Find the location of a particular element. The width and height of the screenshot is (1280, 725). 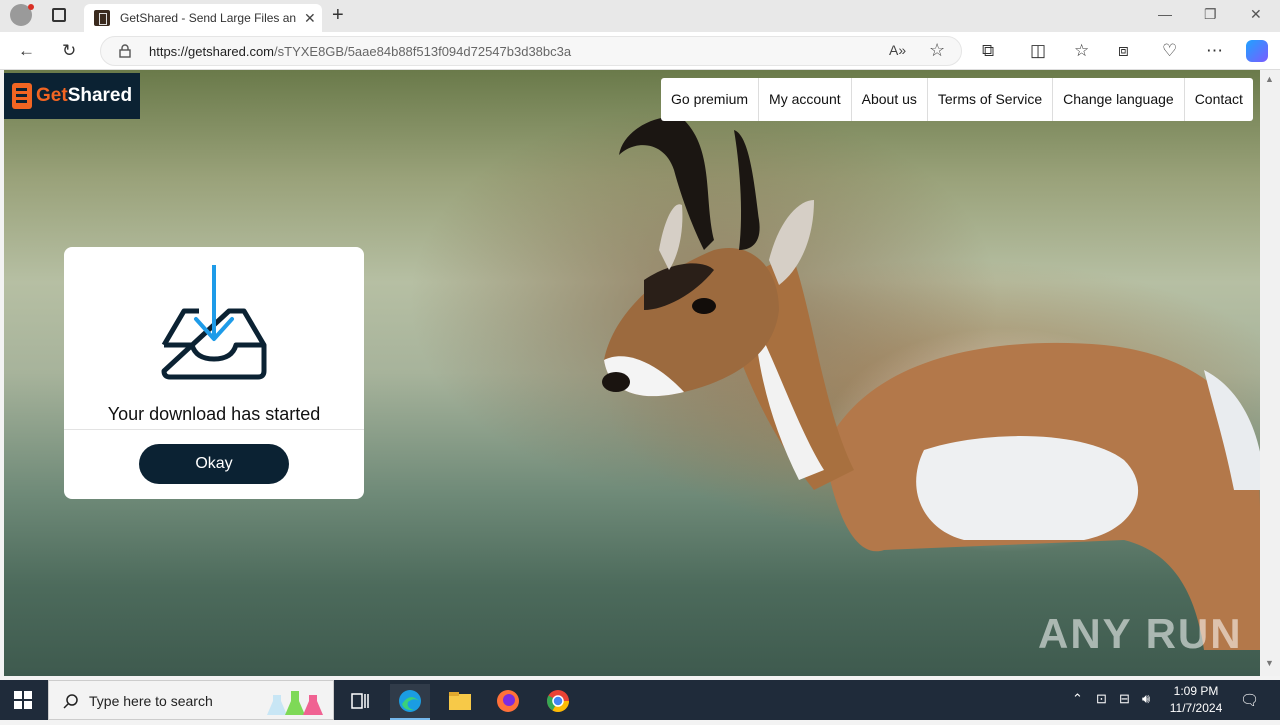

download-inbox-icon is located at coordinates (214, 322).